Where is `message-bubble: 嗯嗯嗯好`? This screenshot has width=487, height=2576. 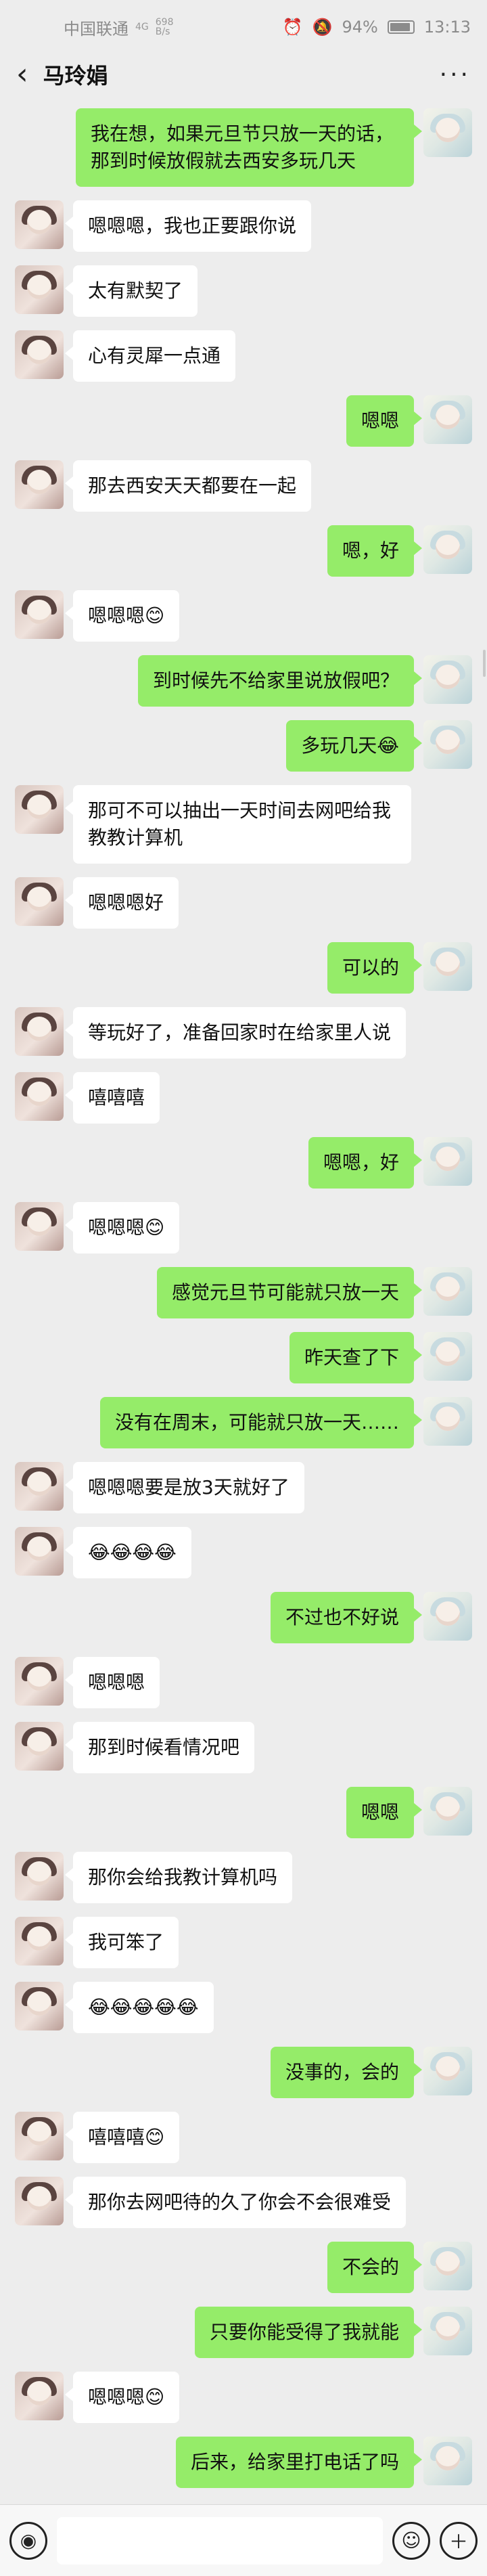
message-bubble: 嗯嗯嗯好 is located at coordinates (121, 903).